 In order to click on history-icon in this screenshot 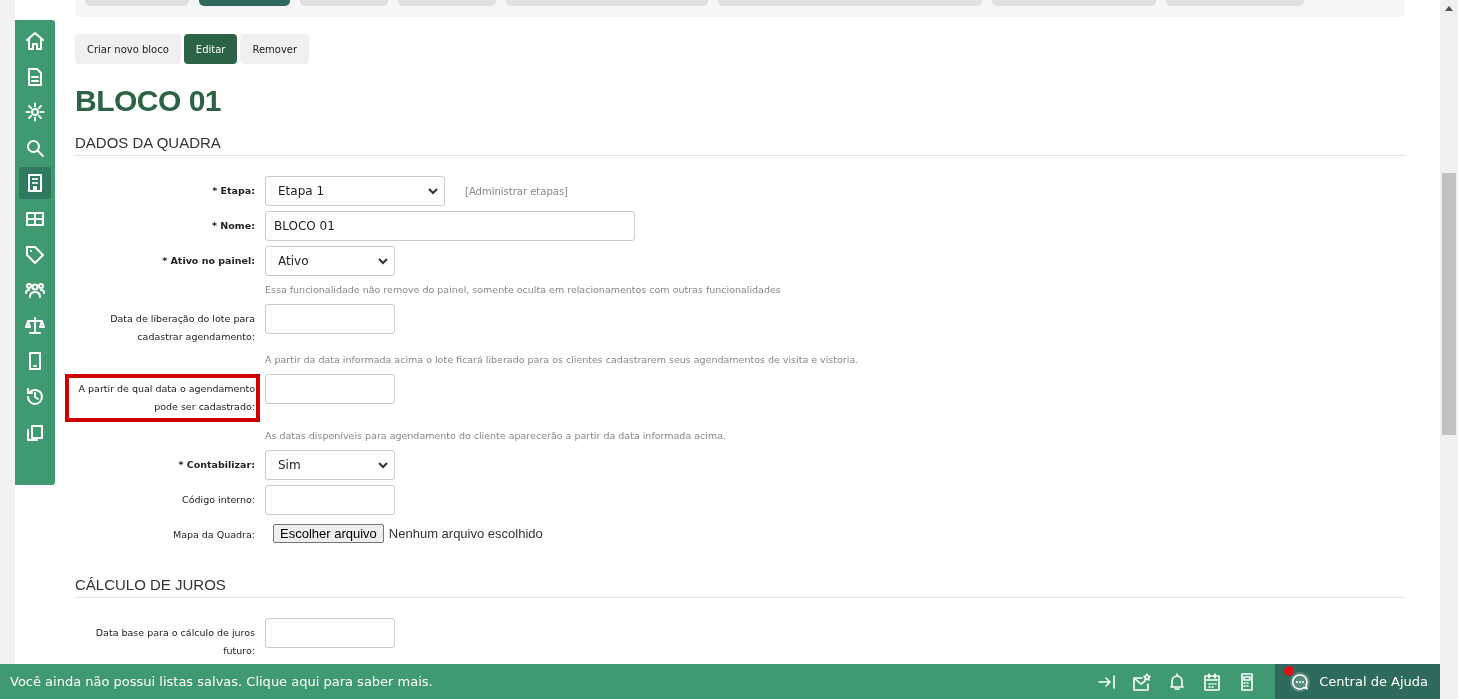, I will do `click(35, 396)`.